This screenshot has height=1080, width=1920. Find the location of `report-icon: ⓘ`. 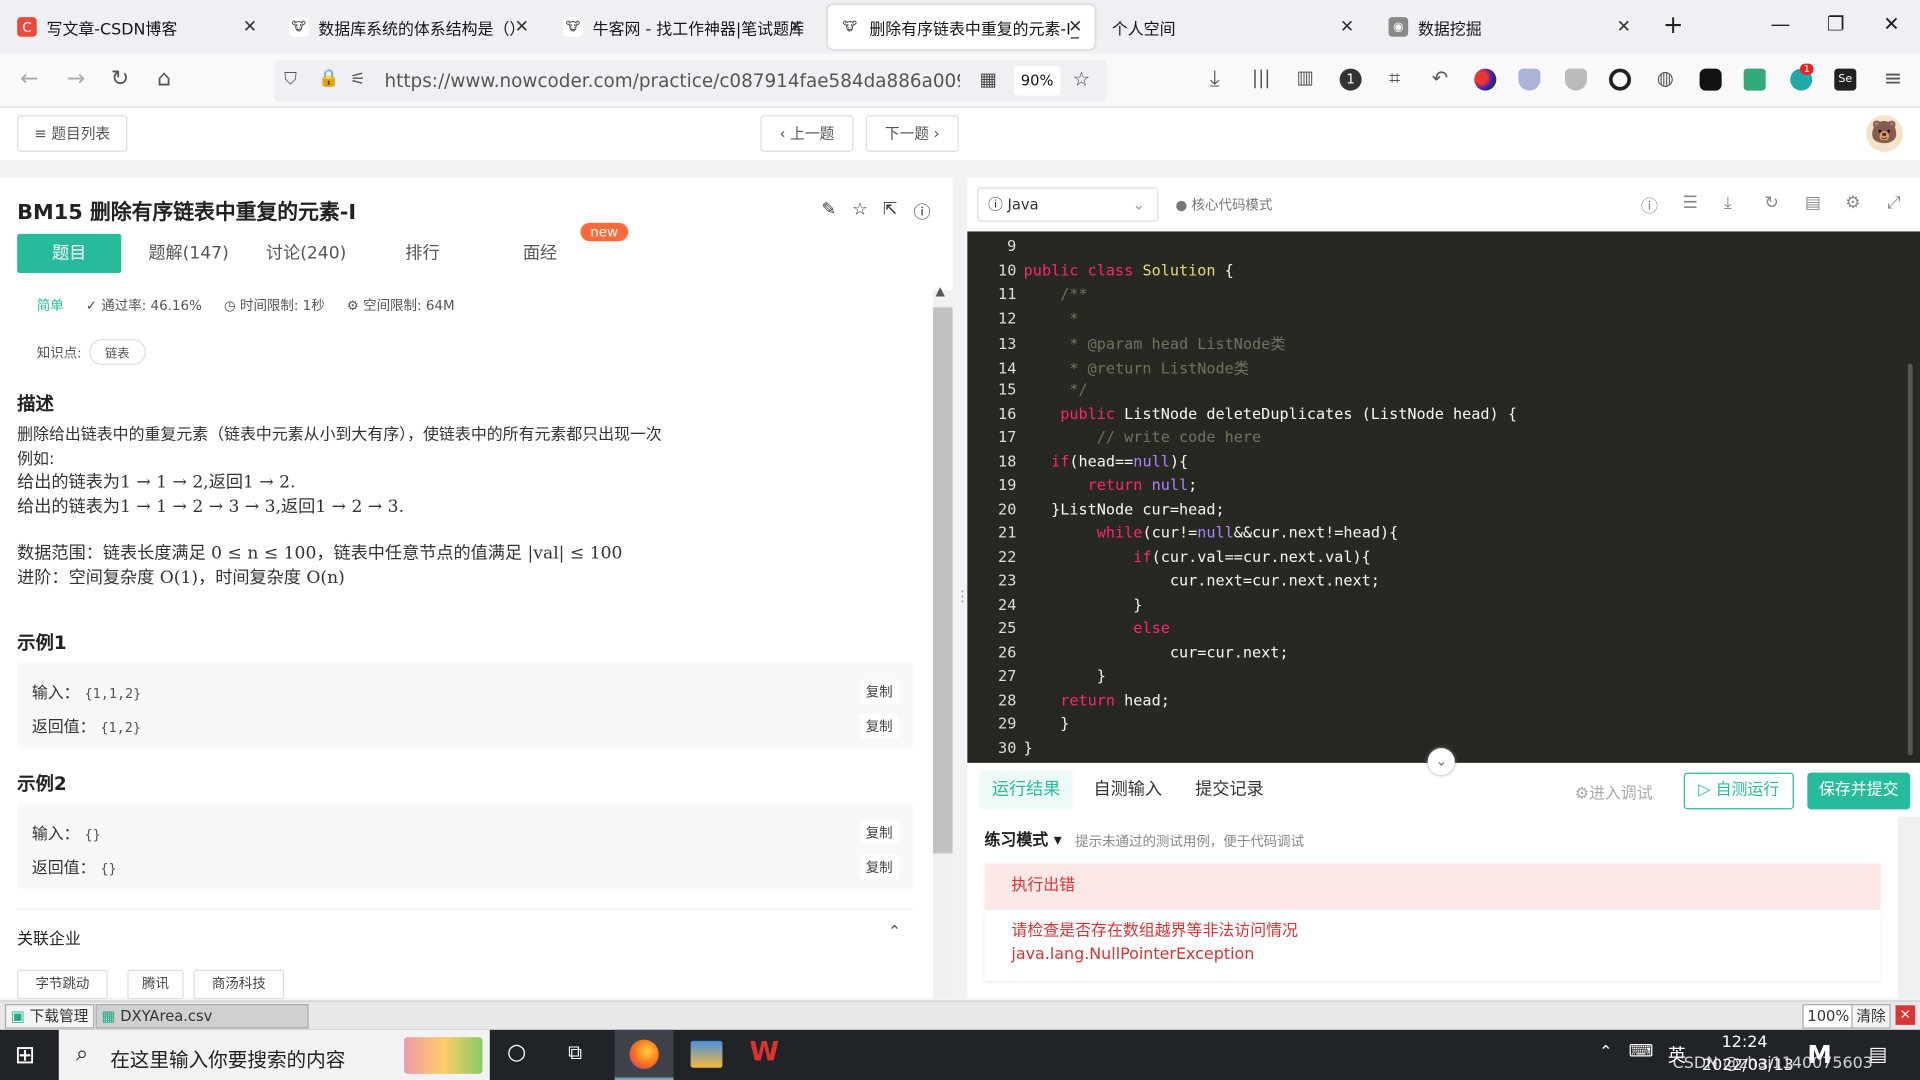

report-icon: ⓘ is located at coordinates (921, 212).